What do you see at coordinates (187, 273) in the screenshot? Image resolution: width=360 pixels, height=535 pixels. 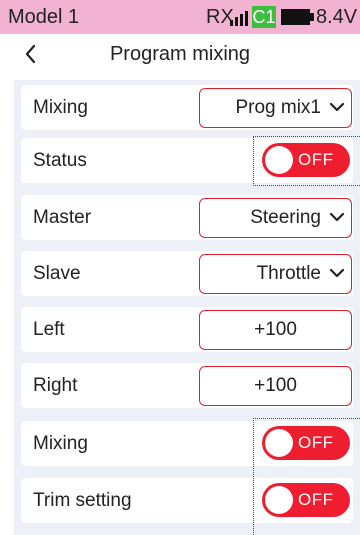 I see `row-slave: Slave Throttle` at bounding box center [187, 273].